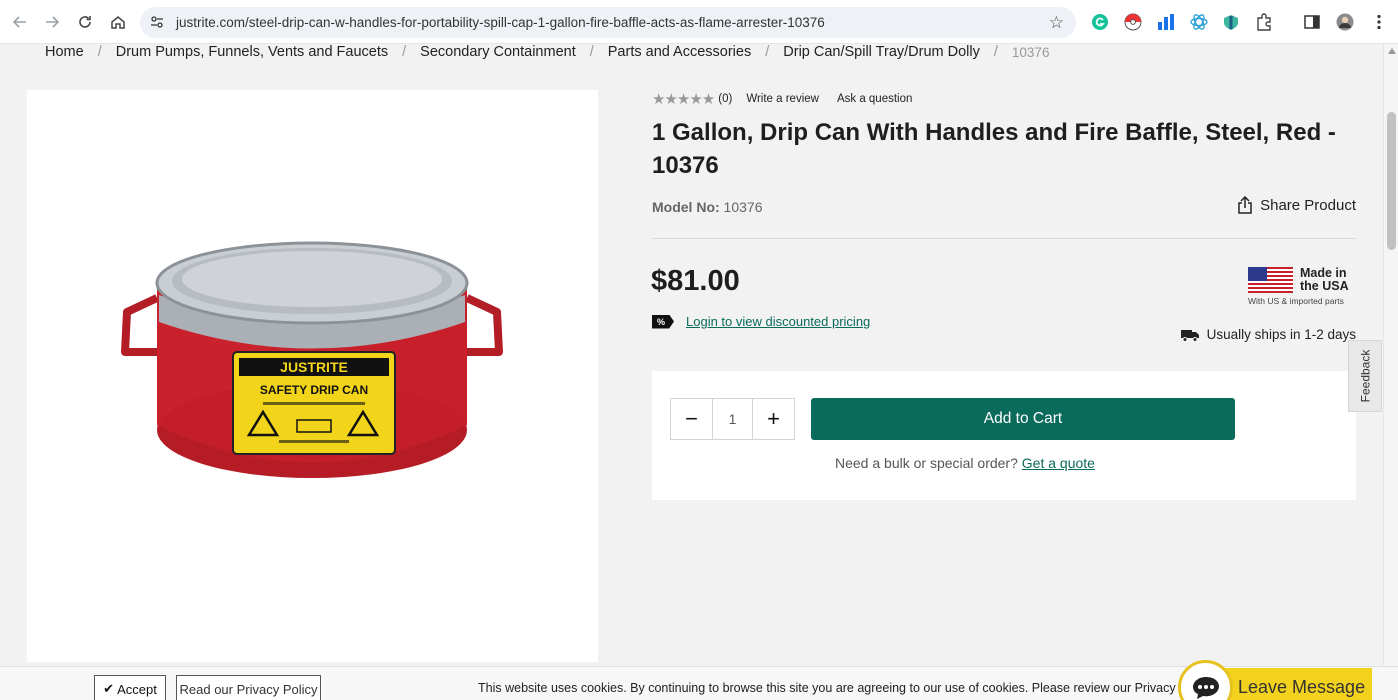 This screenshot has width=1398, height=700. What do you see at coordinates (679, 52) in the screenshot?
I see `breadcrumb-parts-accessories: Parts and Accessories` at bounding box center [679, 52].